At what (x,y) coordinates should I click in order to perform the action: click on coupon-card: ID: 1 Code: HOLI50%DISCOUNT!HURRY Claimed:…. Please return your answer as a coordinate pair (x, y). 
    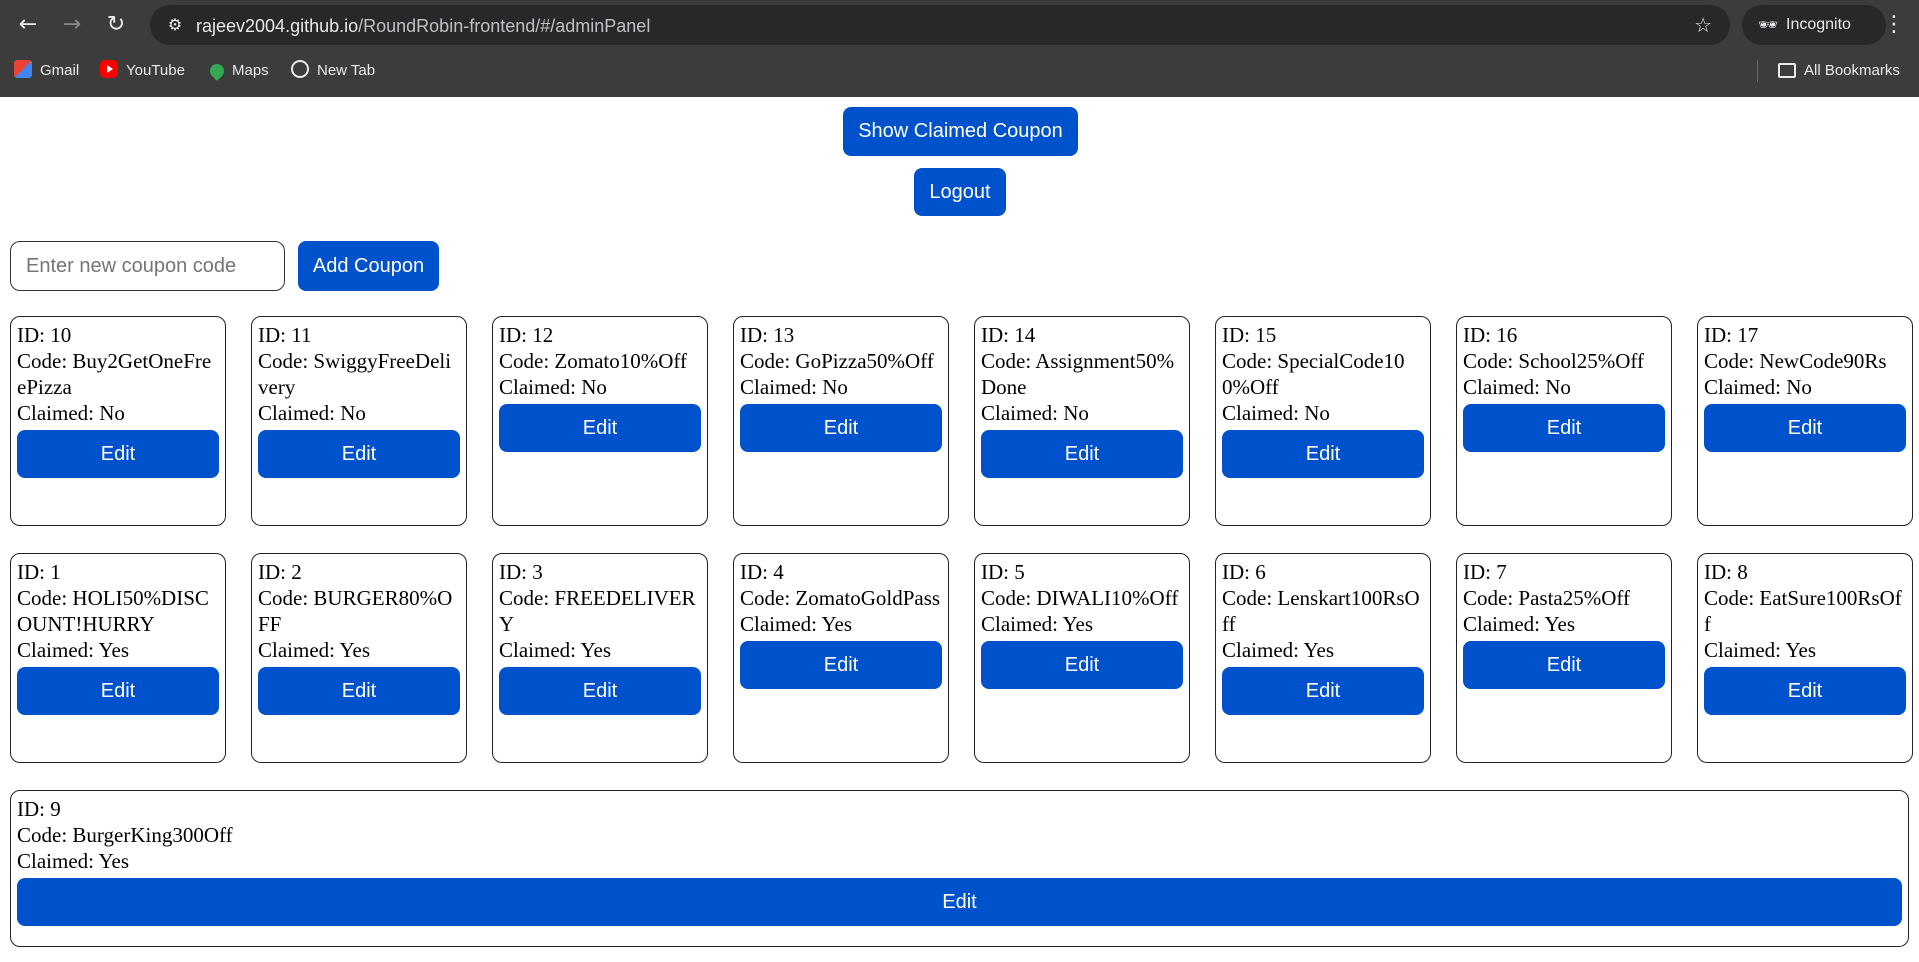
    Looking at the image, I should click on (118, 658).